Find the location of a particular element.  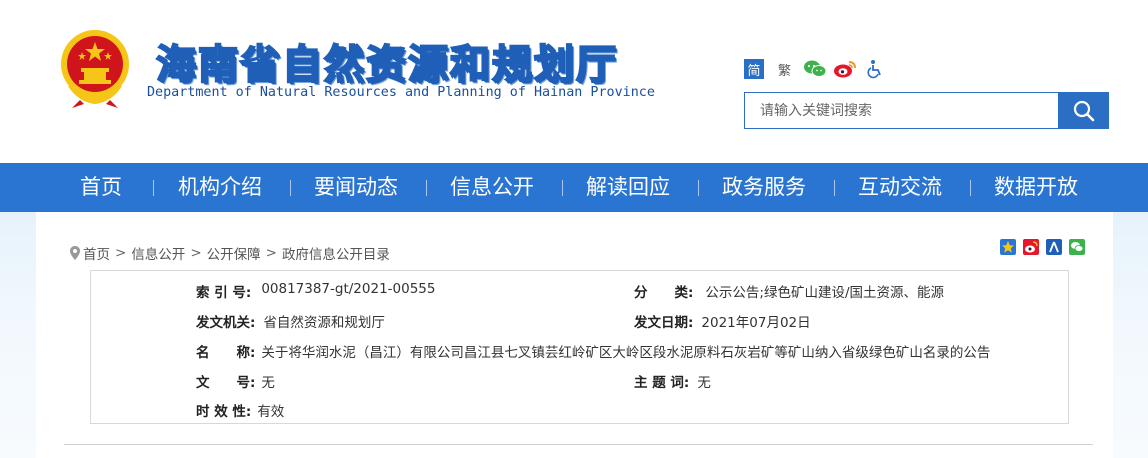

meta-name-label: 名 称: is located at coordinates (226, 353).